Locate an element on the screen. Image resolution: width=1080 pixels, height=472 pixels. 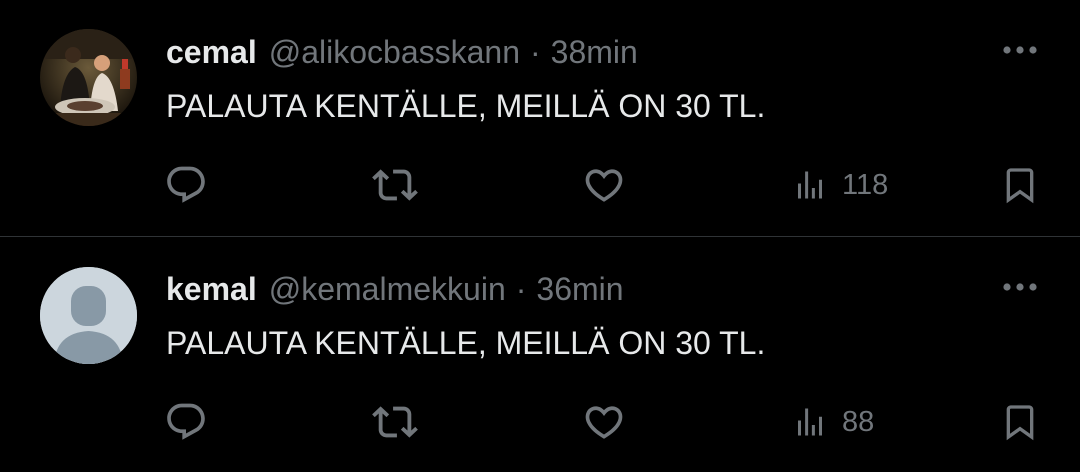
photo-avatar-image is located at coordinates (88, 77).